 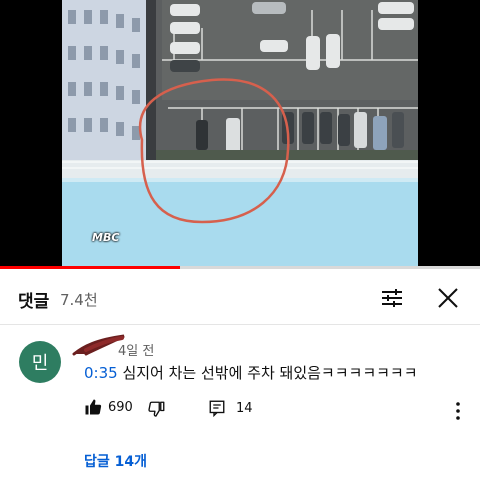 What do you see at coordinates (101, 373) in the screenshot?
I see `comment-timestamp-link: 0:35` at bounding box center [101, 373].